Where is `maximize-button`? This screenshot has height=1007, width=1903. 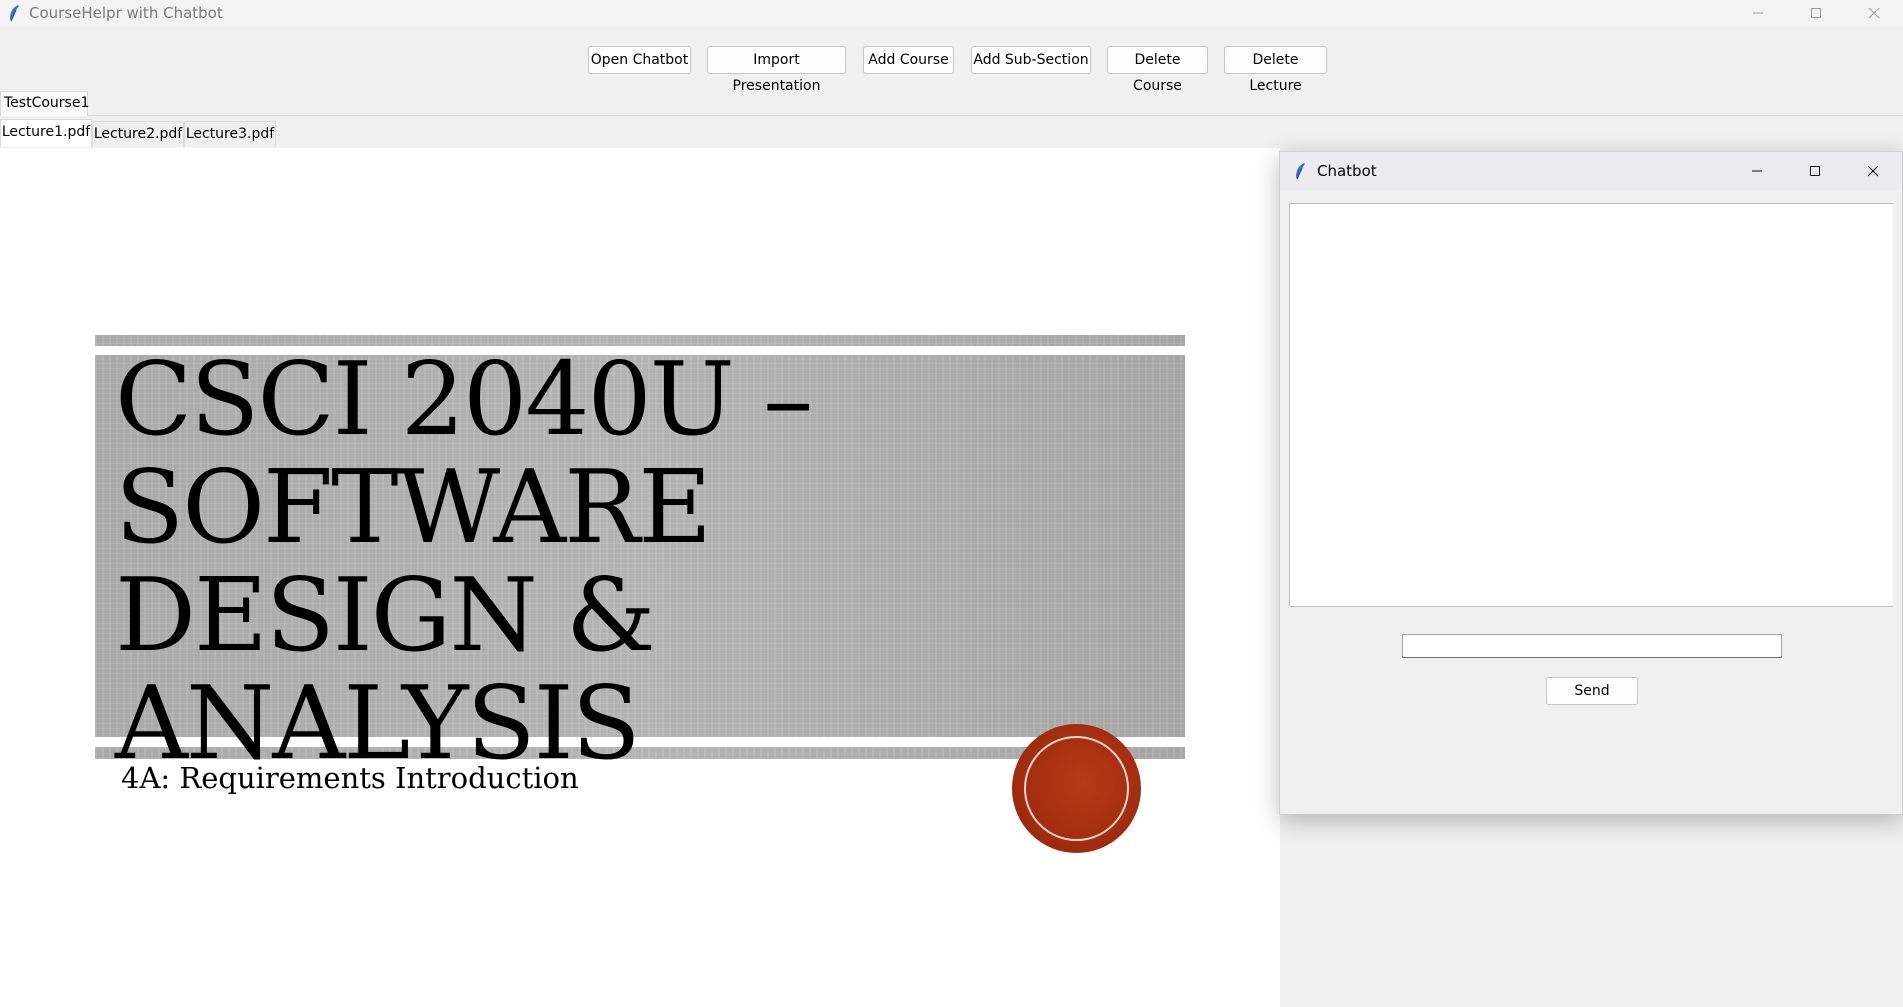
maximize-button is located at coordinates (1816, 13).